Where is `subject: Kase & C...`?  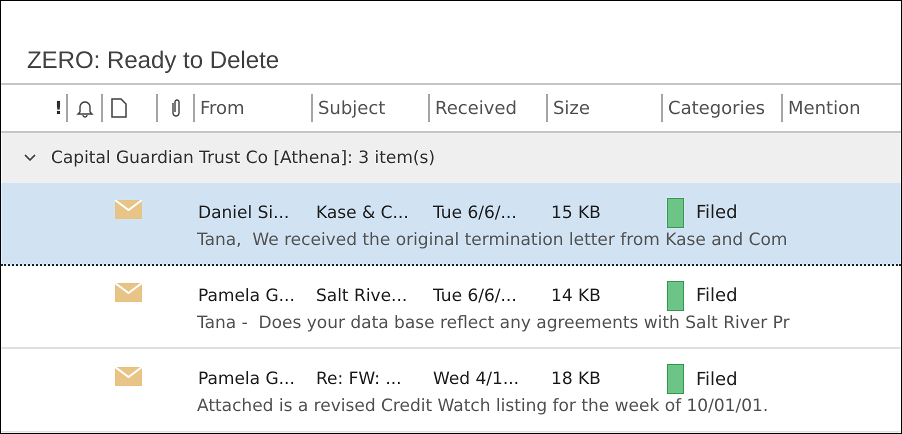
subject: Kase & C... is located at coordinates (362, 212).